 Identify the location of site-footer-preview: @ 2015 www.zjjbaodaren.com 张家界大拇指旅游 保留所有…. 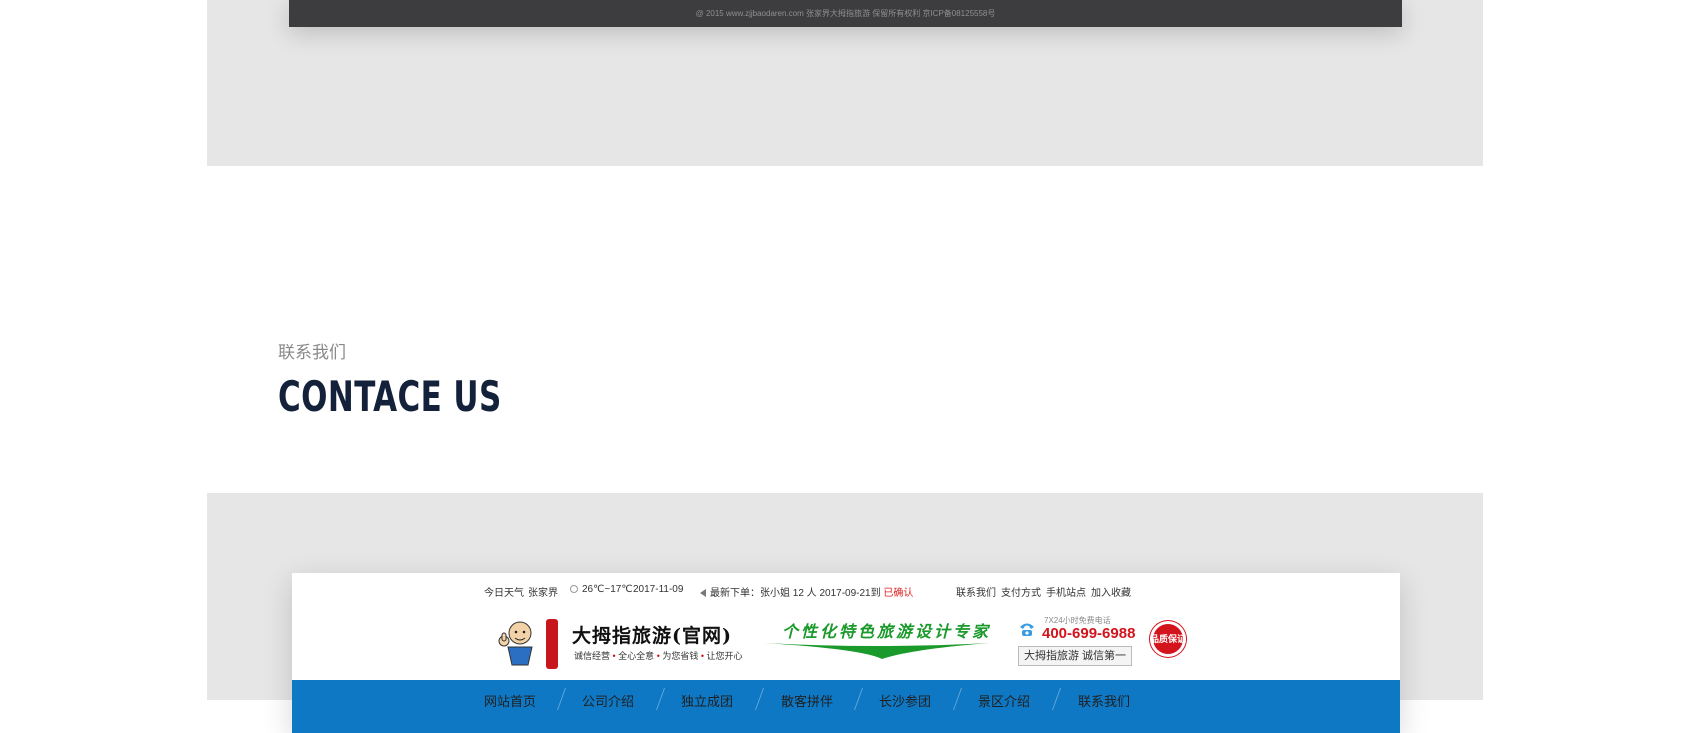
(845, 13).